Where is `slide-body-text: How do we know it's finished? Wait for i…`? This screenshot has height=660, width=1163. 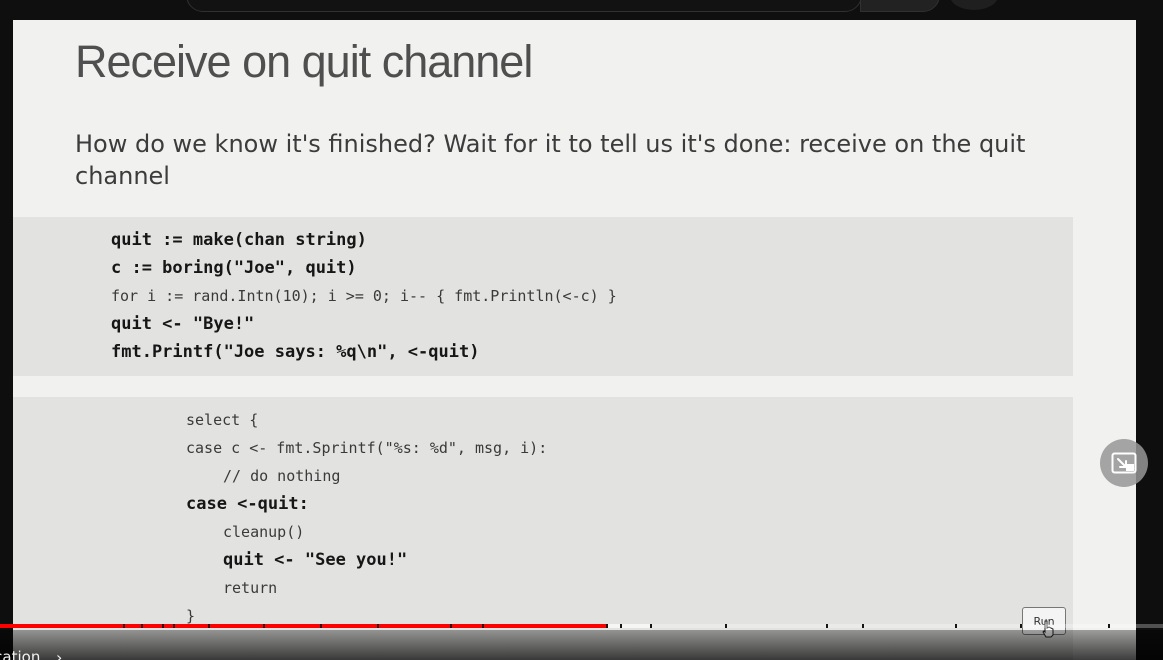 slide-body-text: How do we know it's finished? Wait for i… is located at coordinates (550, 160).